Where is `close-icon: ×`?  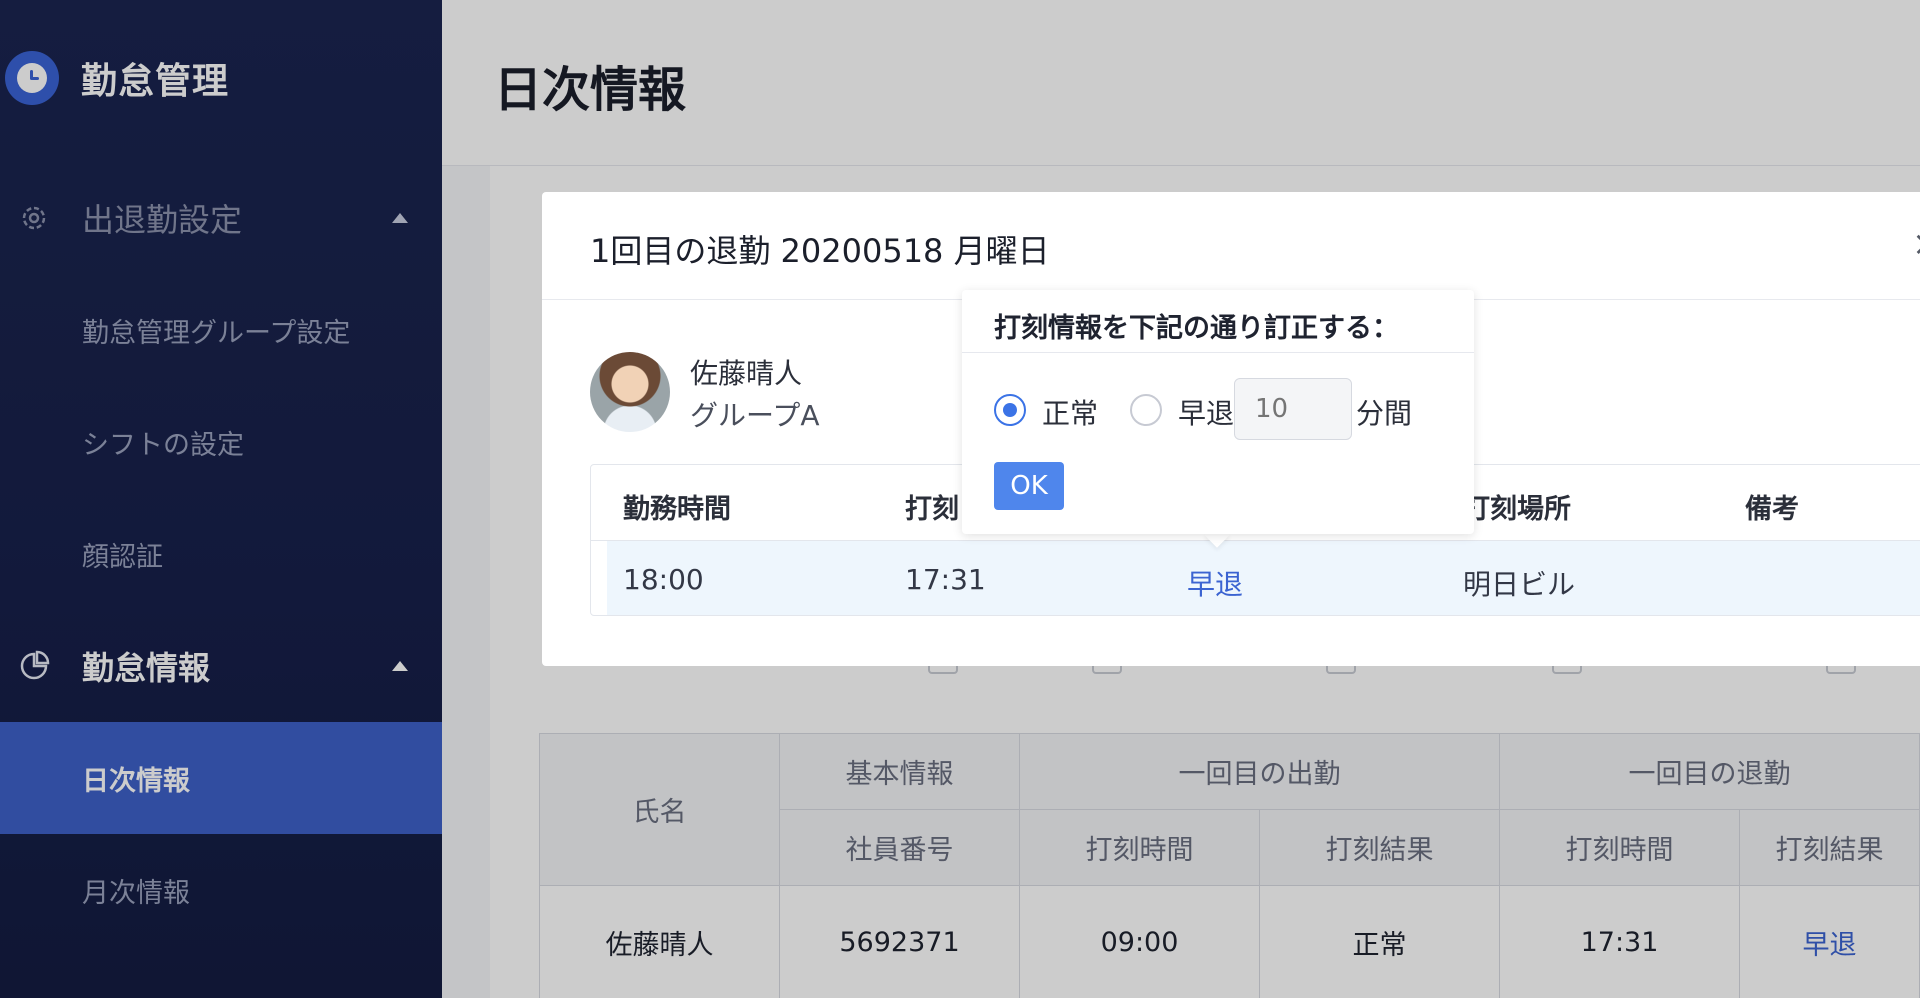 close-icon: × is located at coordinates (1916, 244).